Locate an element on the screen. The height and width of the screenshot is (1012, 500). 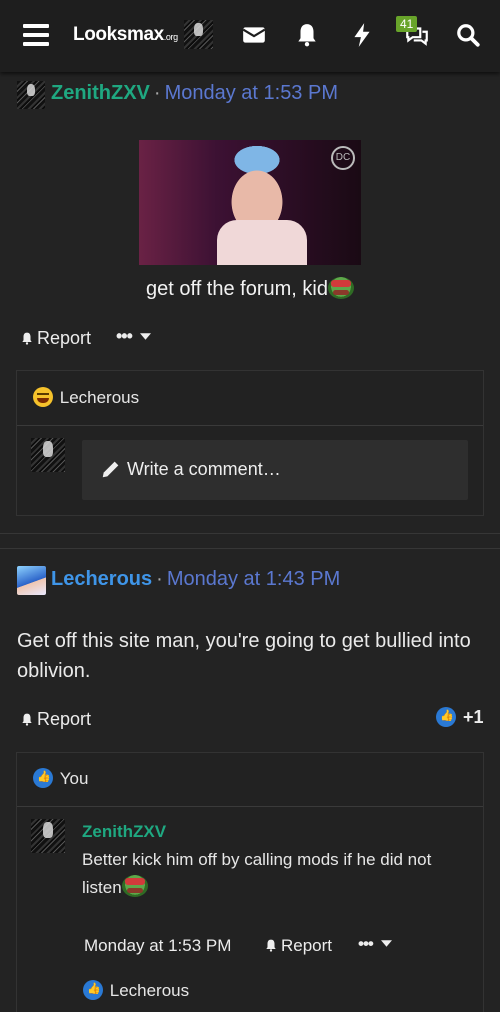
reply-timestamp: Monday at 1:53 PM is located at coordinates (157, 946).